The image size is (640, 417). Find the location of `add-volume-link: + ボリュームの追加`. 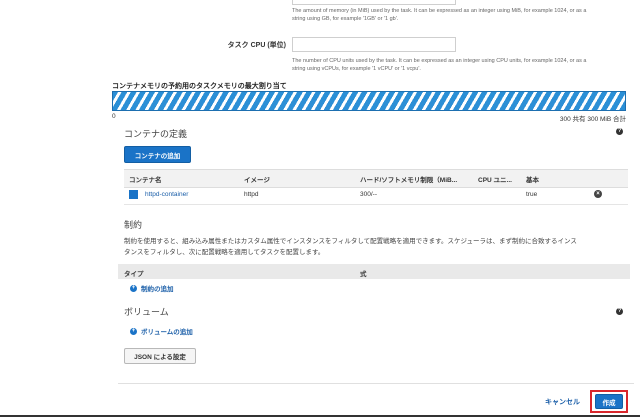

add-volume-link: + ボリュームの追加 is located at coordinates (161, 331).